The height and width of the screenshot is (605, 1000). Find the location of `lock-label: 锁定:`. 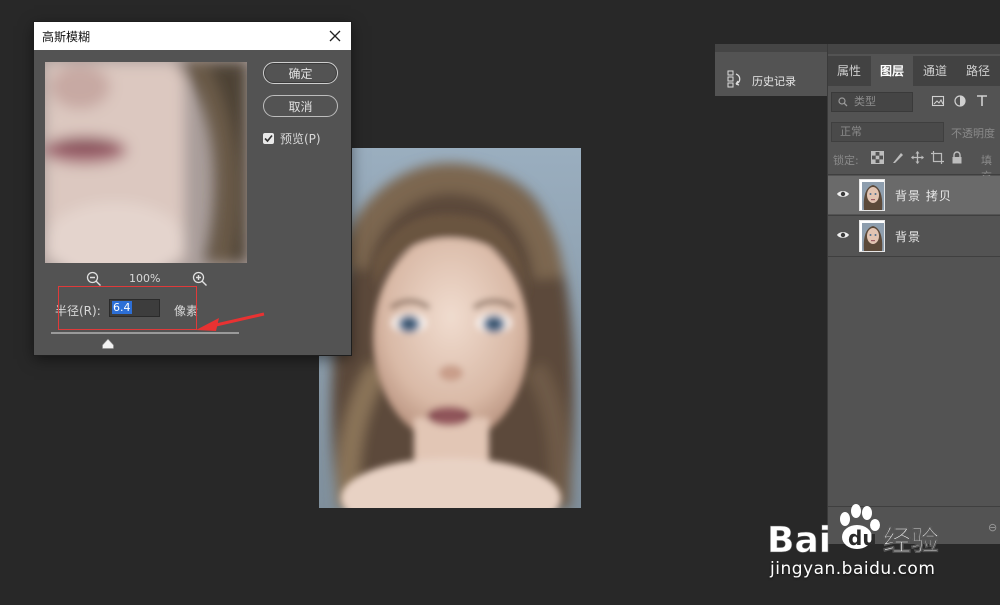

lock-label: 锁定: is located at coordinates (846, 160).